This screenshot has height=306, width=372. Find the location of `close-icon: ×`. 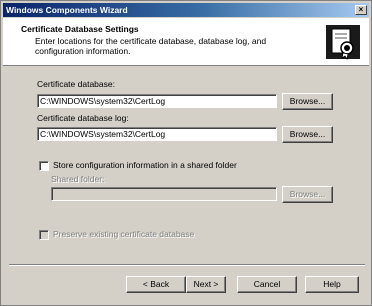

close-icon: × is located at coordinates (361, 9).